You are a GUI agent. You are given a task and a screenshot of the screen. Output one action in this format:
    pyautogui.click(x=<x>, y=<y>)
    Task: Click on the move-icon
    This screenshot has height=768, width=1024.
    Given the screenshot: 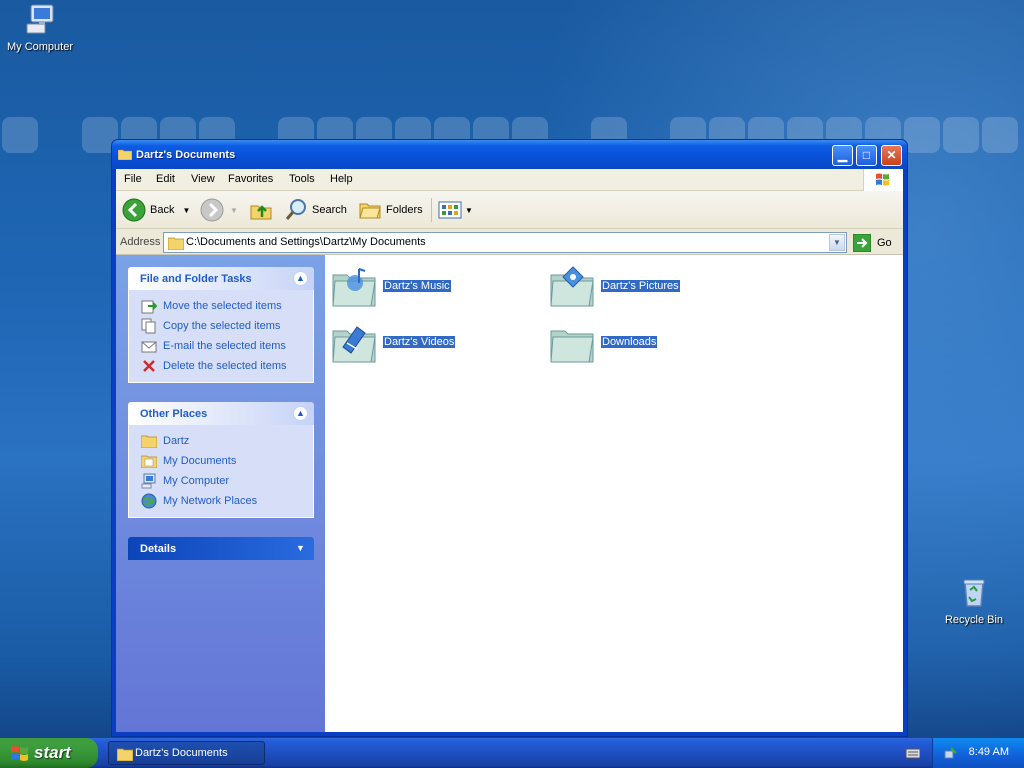 What is the action you would take?
    pyautogui.click(x=149, y=306)
    